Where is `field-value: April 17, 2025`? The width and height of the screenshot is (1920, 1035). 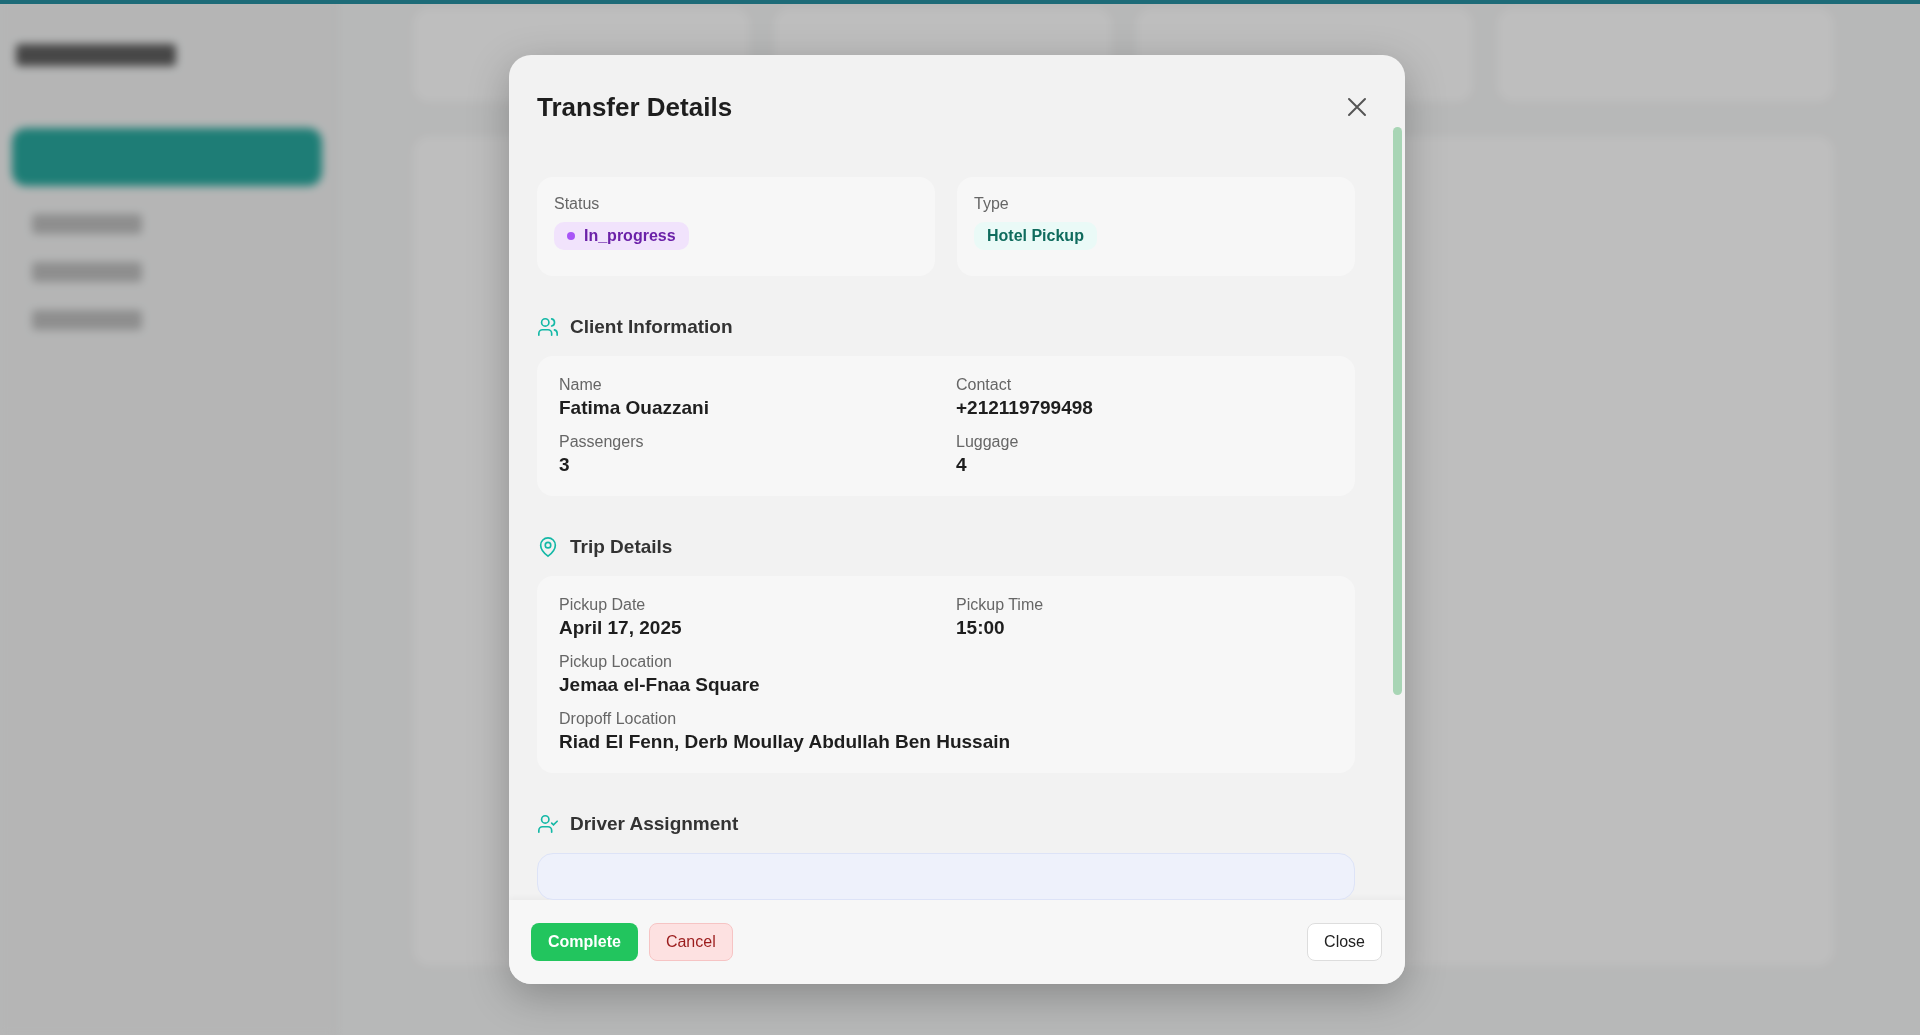 field-value: April 17, 2025 is located at coordinates (621, 628).